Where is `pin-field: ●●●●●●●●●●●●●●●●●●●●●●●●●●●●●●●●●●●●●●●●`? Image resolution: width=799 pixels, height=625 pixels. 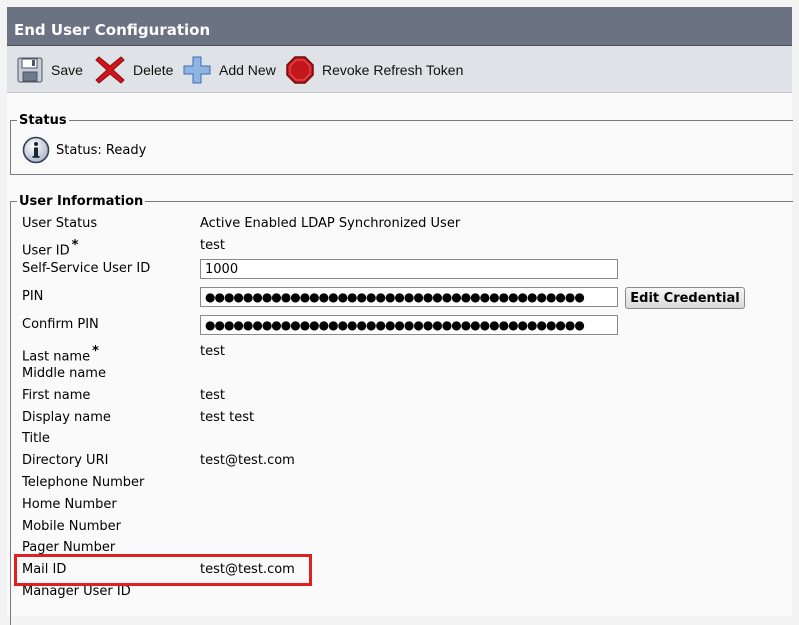 pin-field: ●●●●●●●●●●●●●●●●●●●●●●●●●●●●●●●●●●●●●●●● is located at coordinates (409, 297).